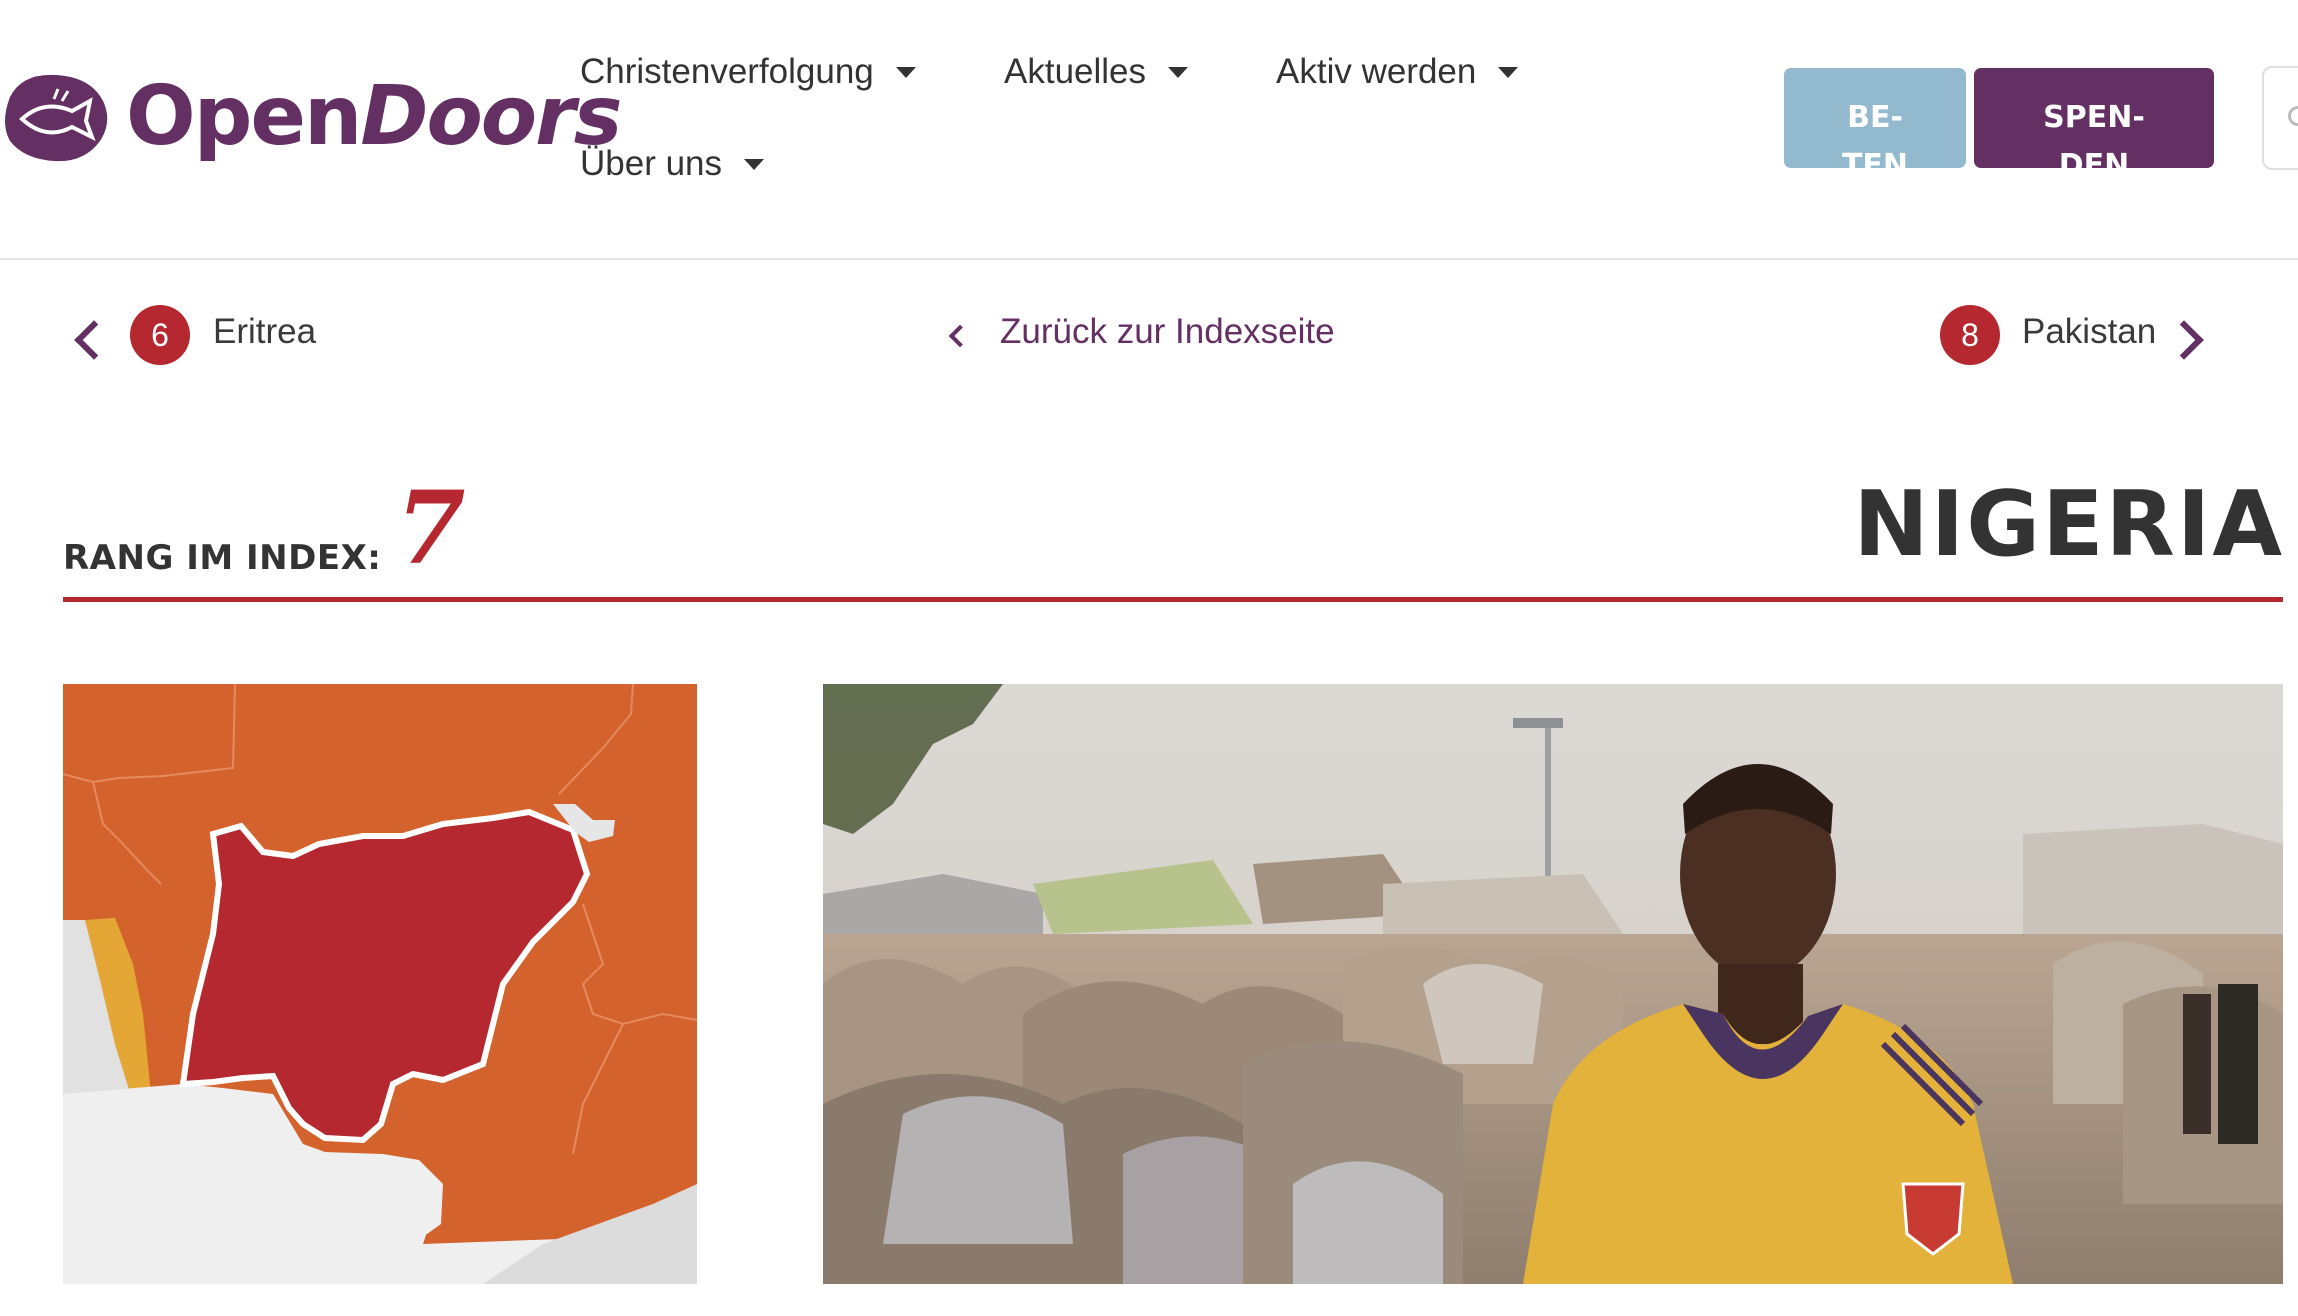 Image resolution: width=2298 pixels, height=1316 pixels. I want to click on nav-aktiv-werden: Aktiv werden, so click(1397, 72).